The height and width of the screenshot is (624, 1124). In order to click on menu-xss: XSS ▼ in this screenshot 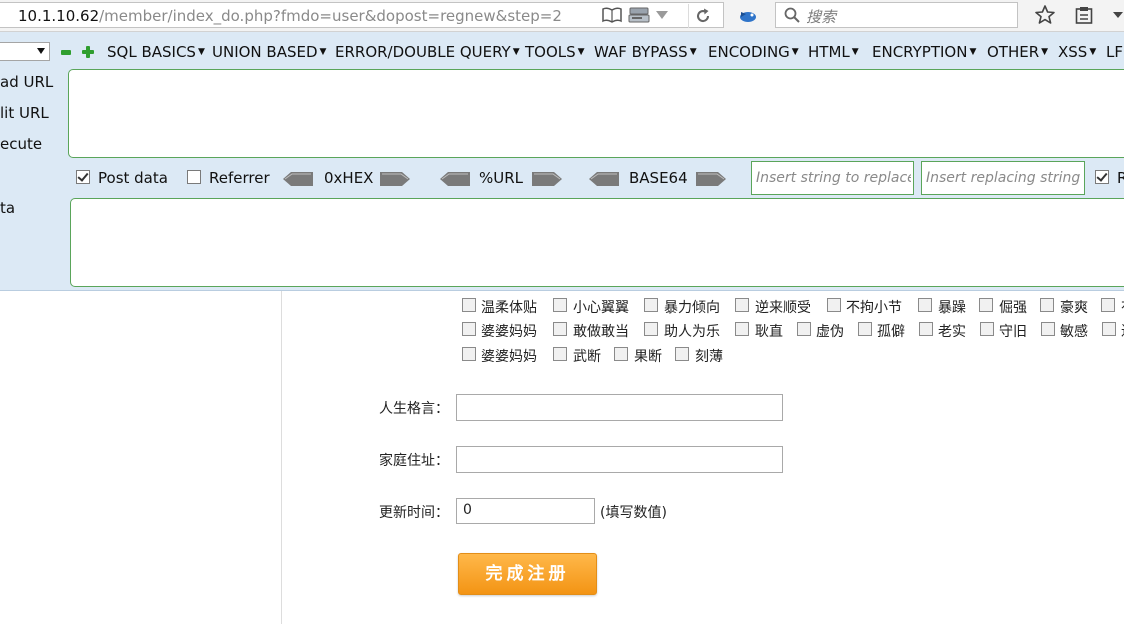, I will do `click(1077, 52)`.